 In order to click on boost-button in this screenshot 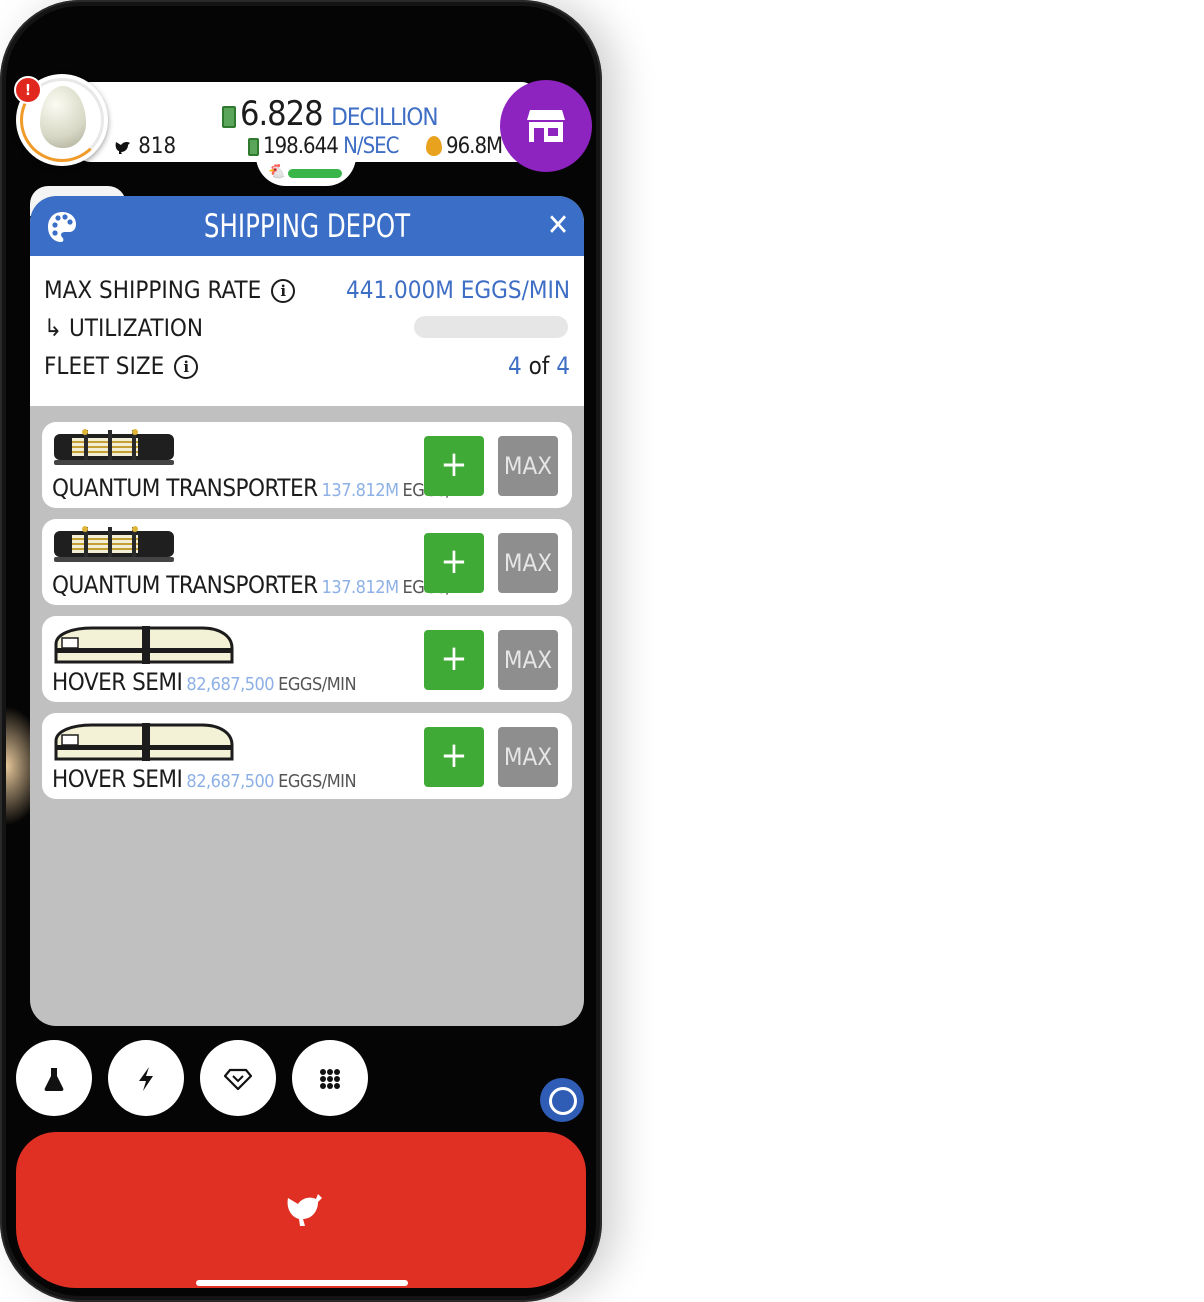, I will do `click(146, 1078)`.